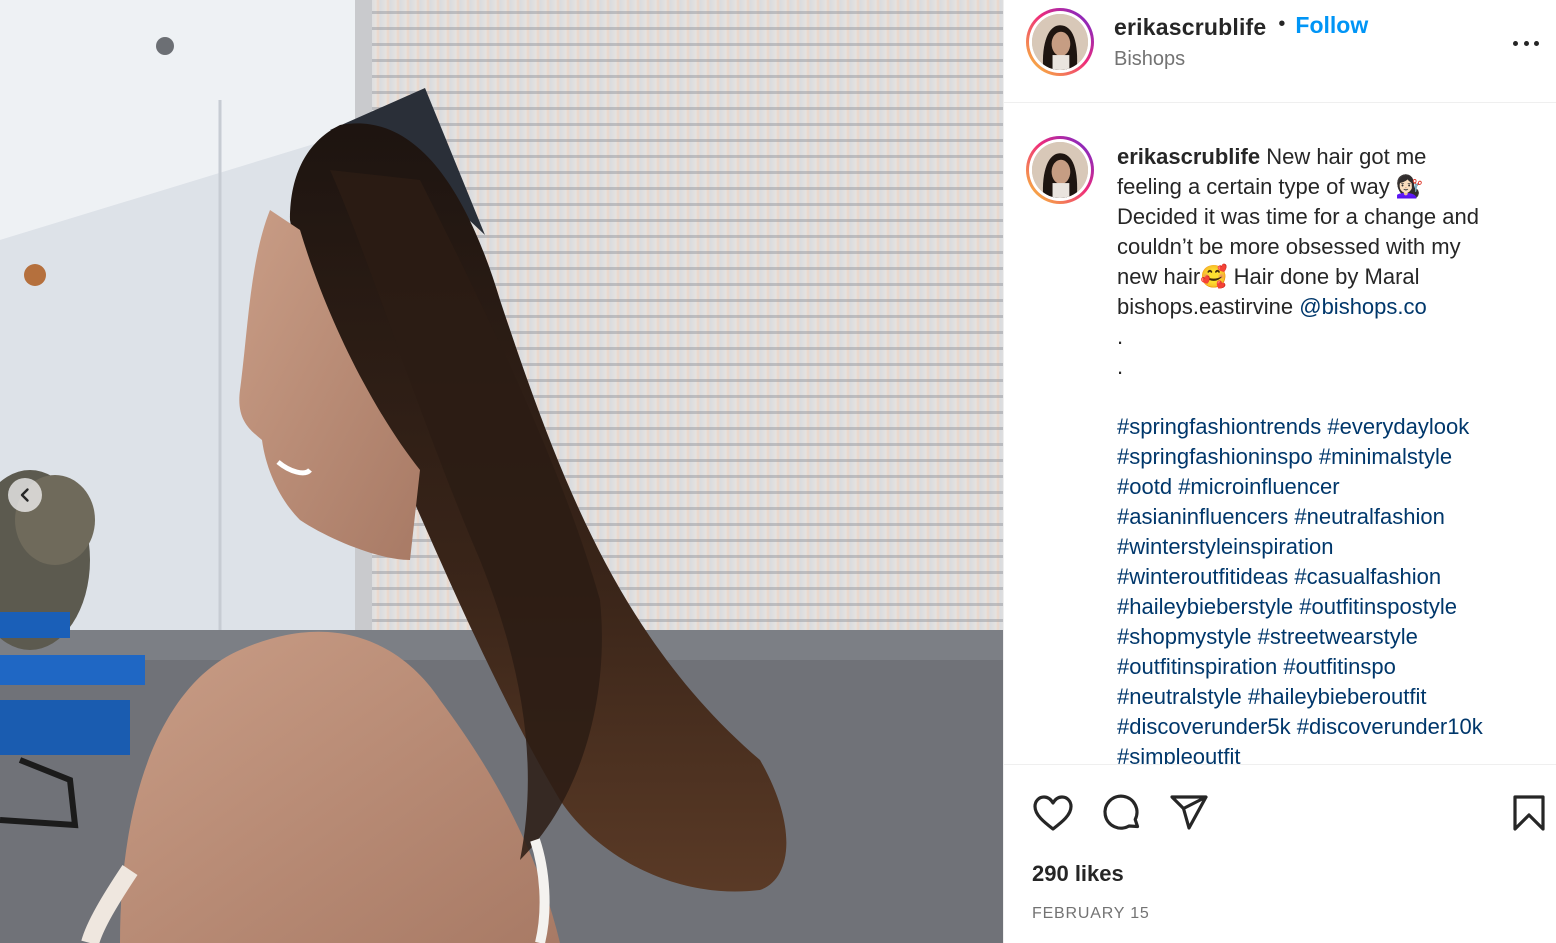  I want to click on caption-text: New hair got me, so click(1346, 156).